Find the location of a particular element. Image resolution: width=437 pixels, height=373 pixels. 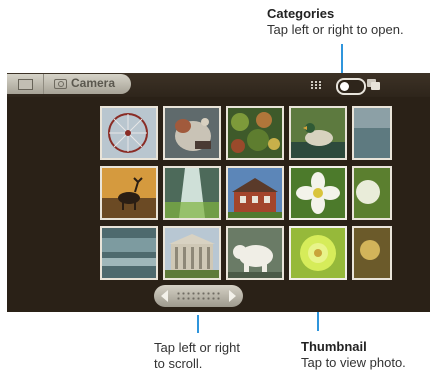

scroll-callout-line is located at coordinates (198, 324).